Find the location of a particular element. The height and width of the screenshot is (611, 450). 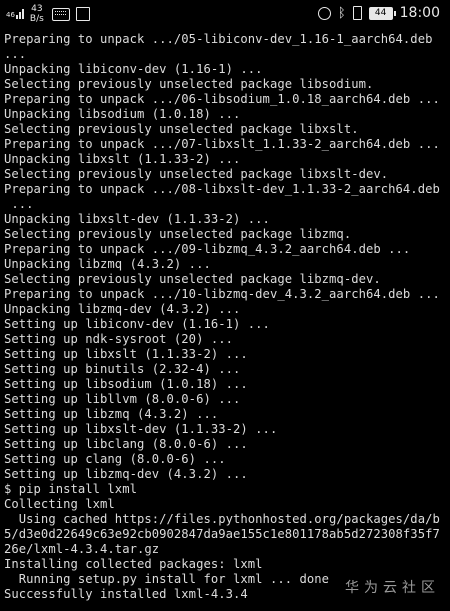

terminal-line: Installing collected packages: lxml is located at coordinates (133, 564).